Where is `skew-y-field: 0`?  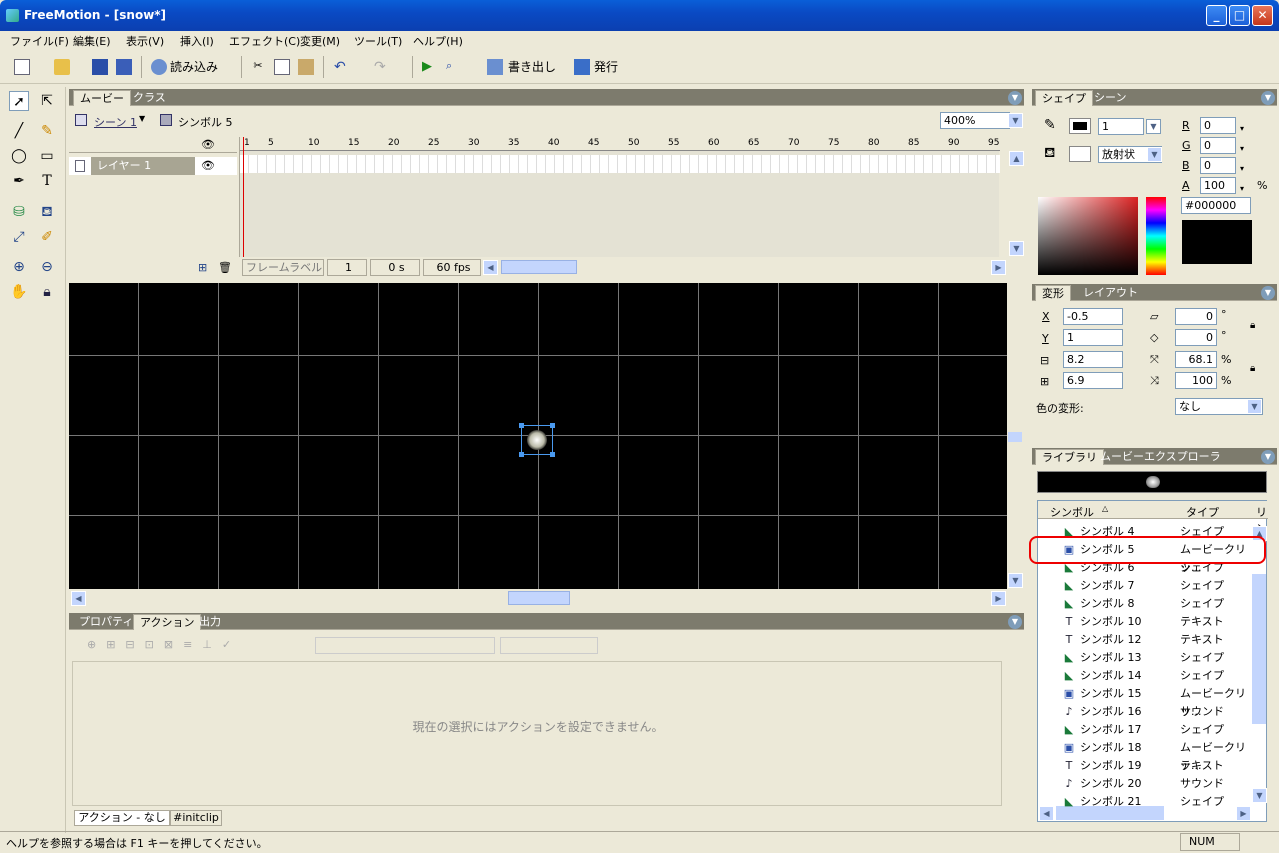 skew-y-field: 0 is located at coordinates (1196, 337).